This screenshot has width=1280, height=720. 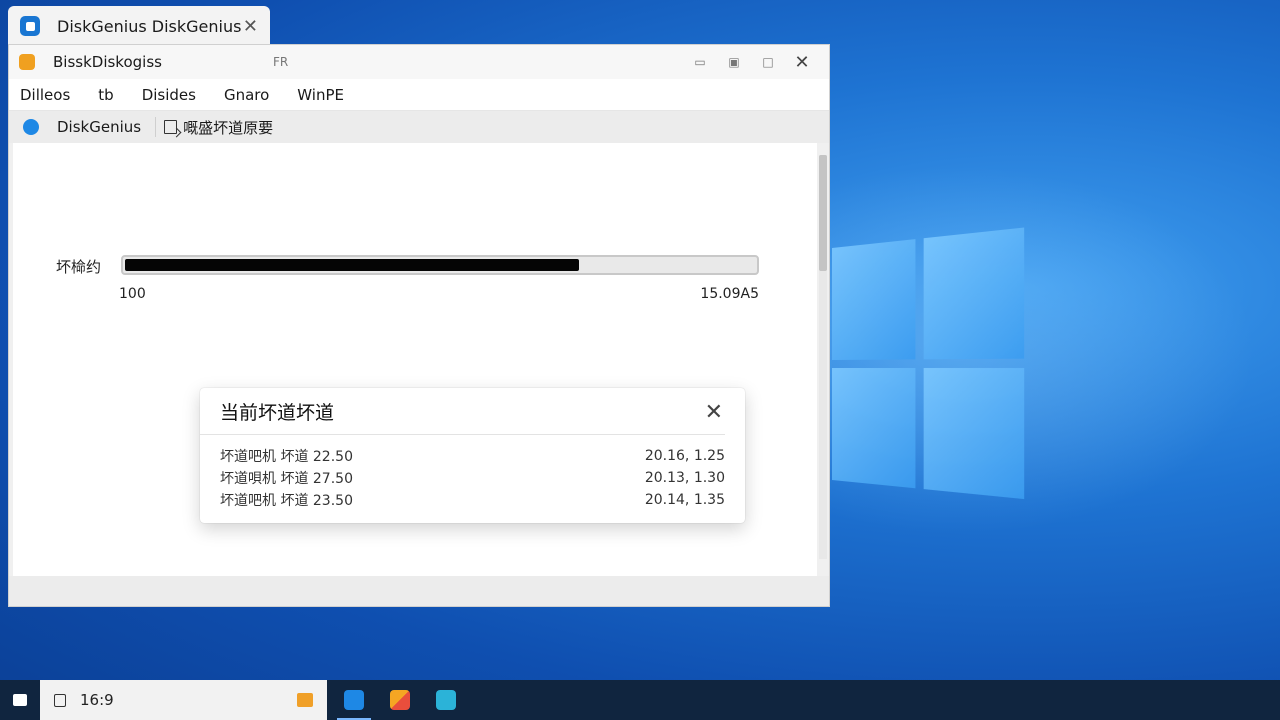 I want to click on status-bar, so click(x=419, y=591).